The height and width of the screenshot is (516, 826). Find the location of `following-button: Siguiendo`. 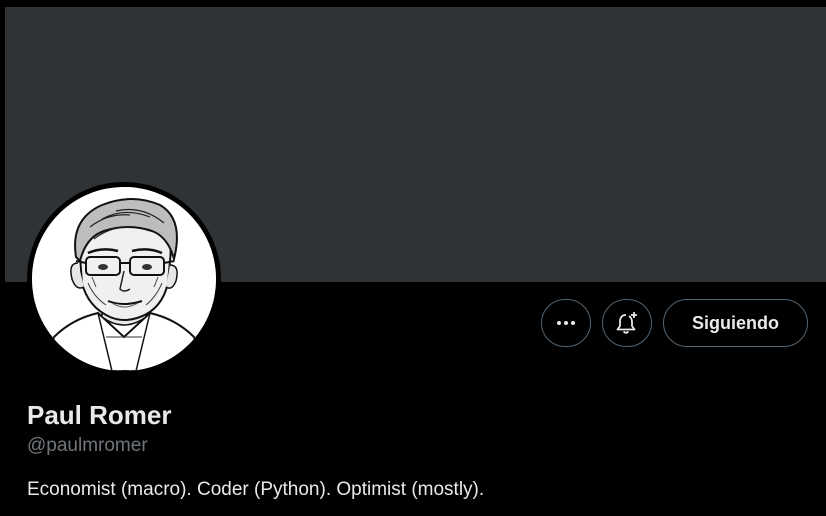

following-button: Siguiendo is located at coordinates (735, 323).